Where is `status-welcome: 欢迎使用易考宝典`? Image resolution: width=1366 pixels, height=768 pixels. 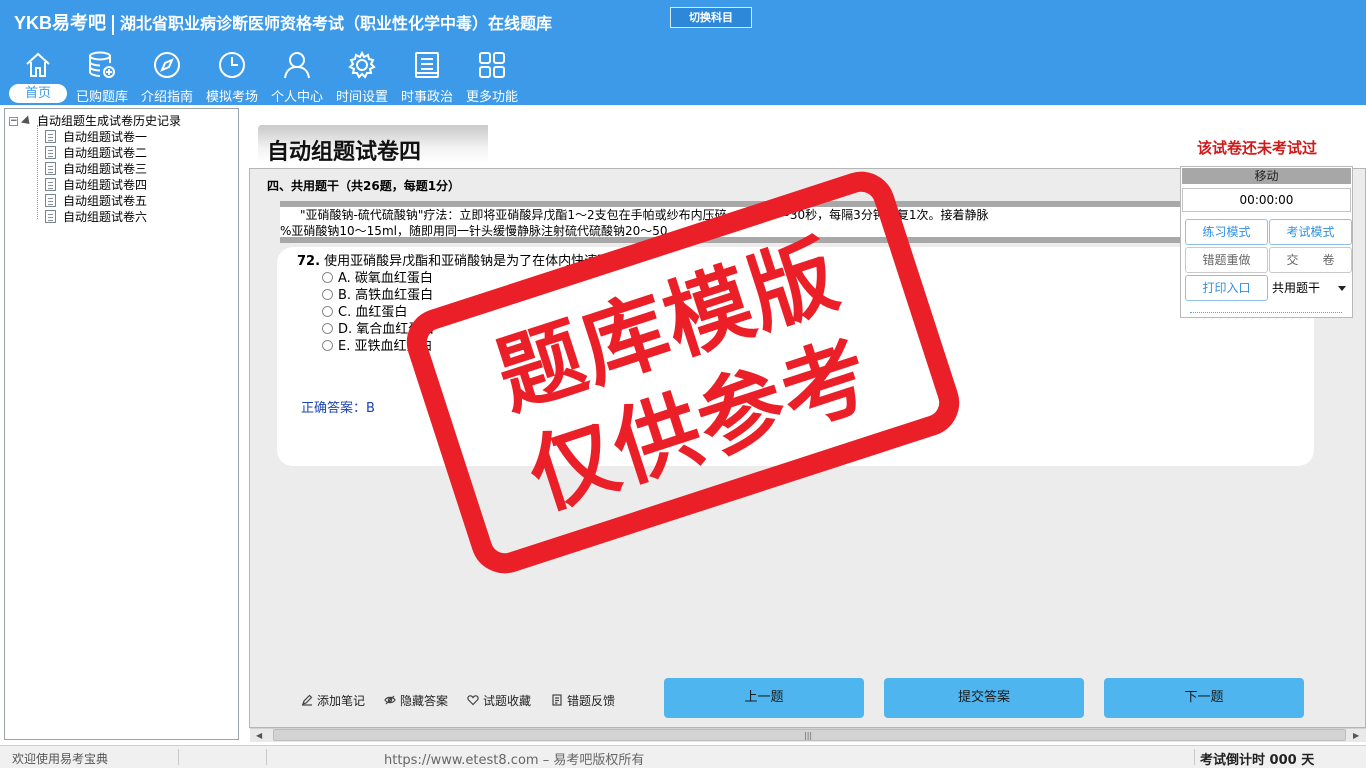
status-welcome: 欢迎使用易考宝典 is located at coordinates (60, 759).